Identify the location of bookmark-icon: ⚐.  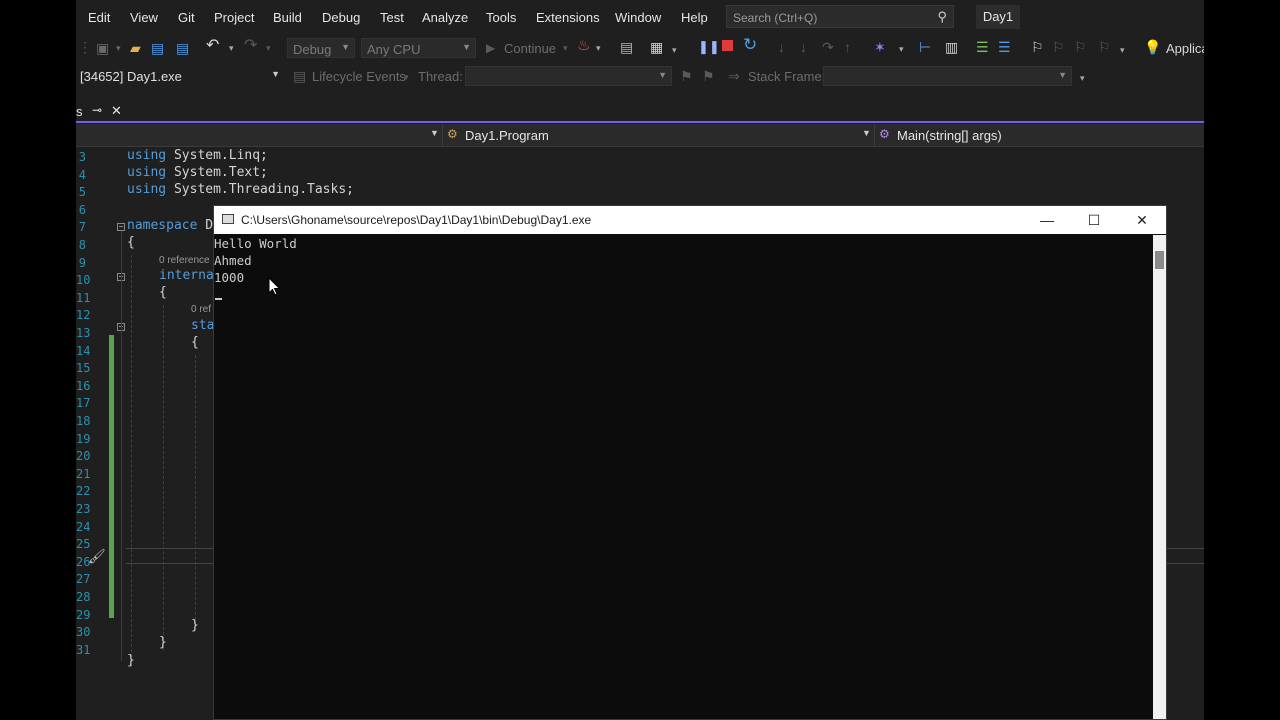
(1037, 47).